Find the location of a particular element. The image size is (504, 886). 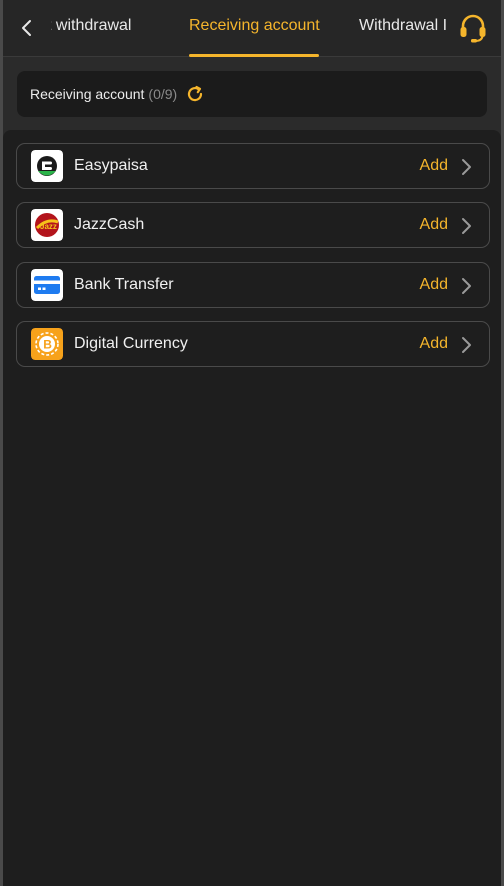

tab-receiving-account: Receiving account is located at coordinates (254, 26).